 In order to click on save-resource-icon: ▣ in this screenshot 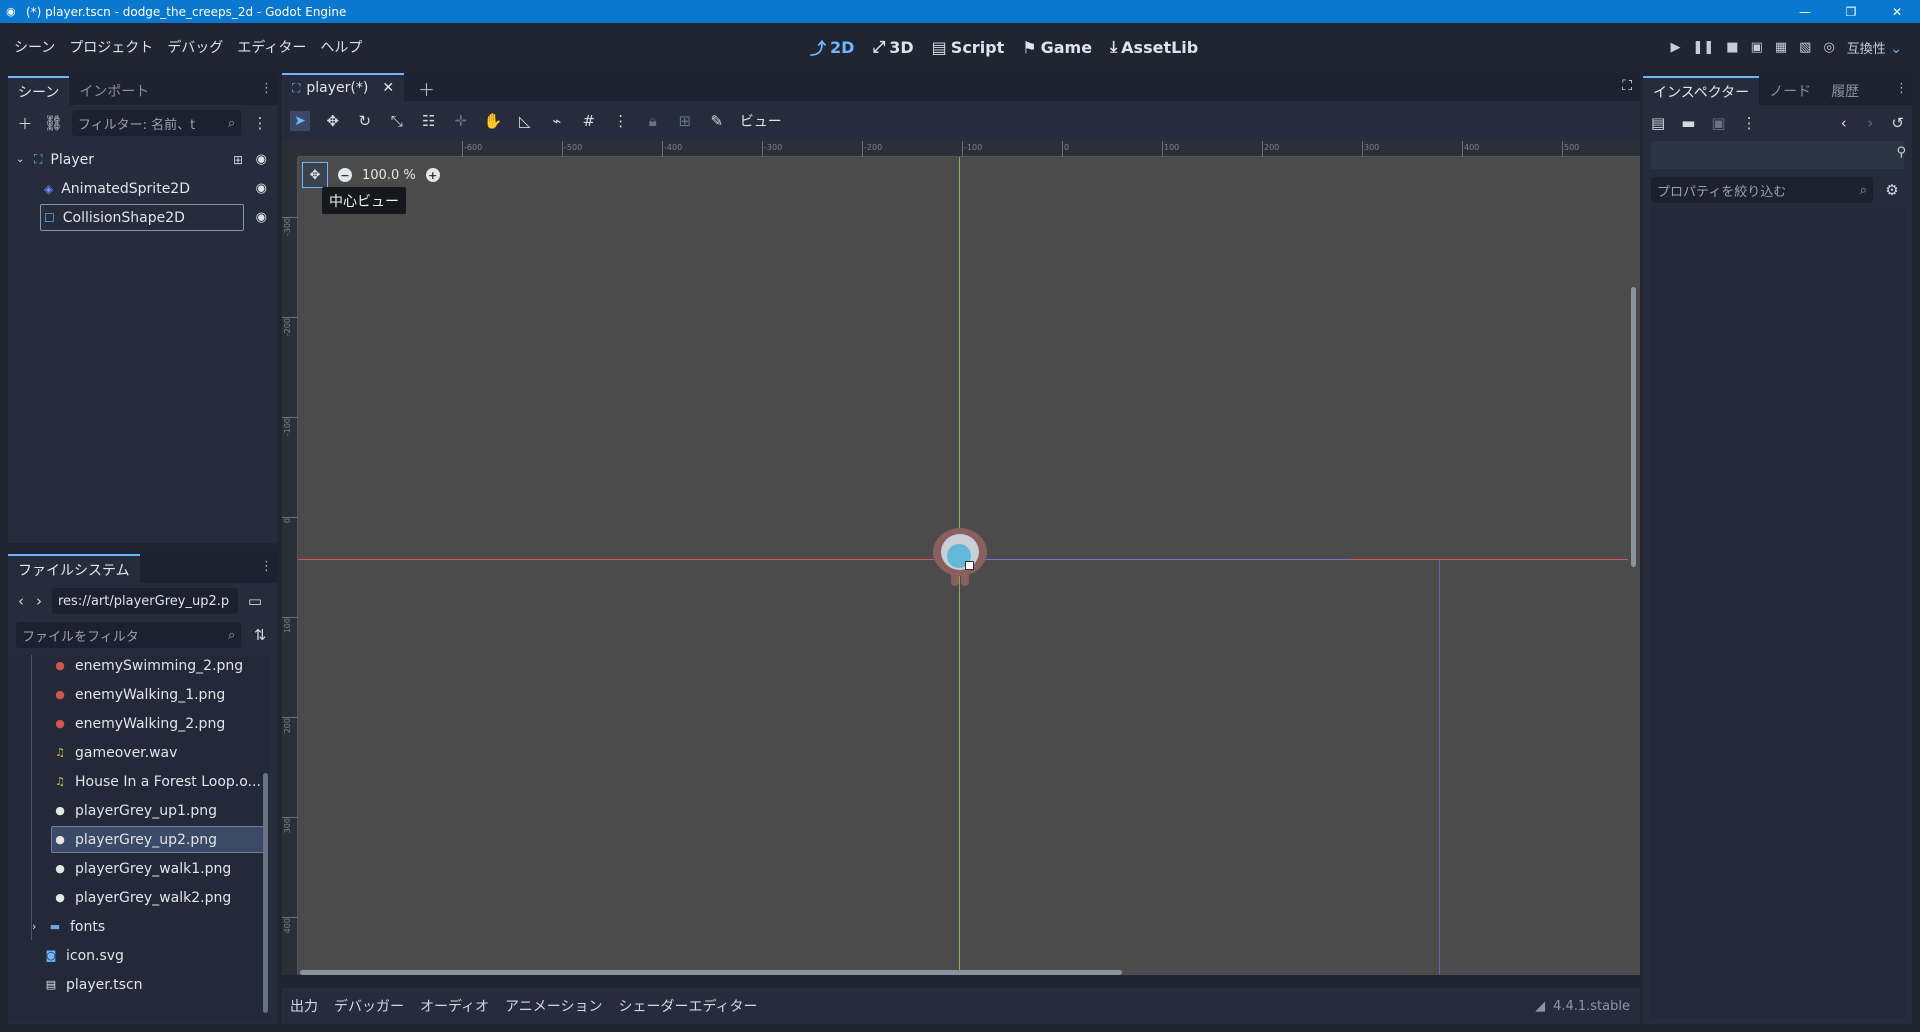, I will do `click(1718, 123)`.